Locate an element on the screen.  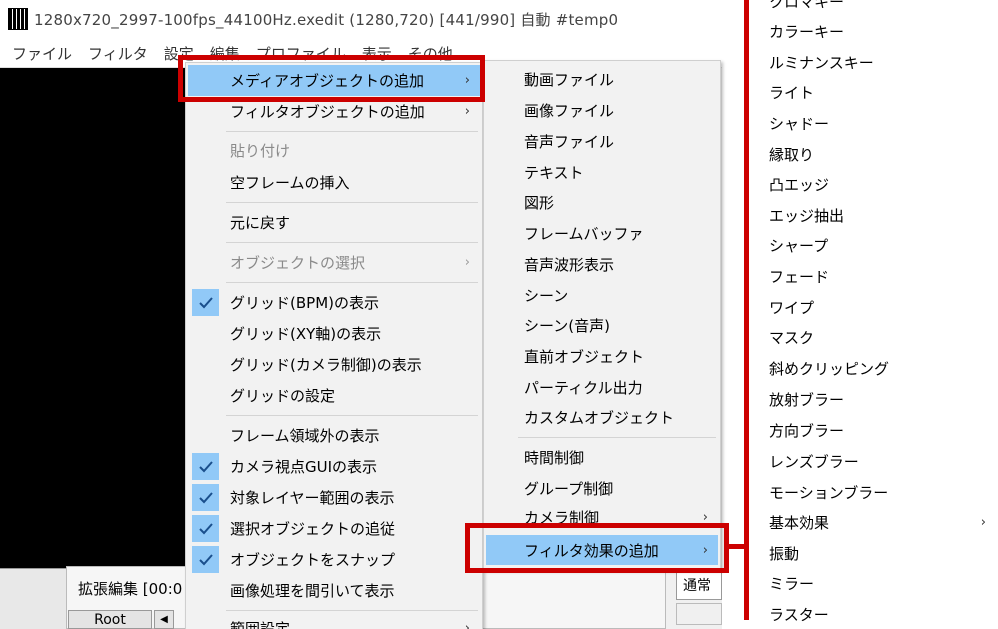
menu-item-camera-control: カメラ制御 › is located at coordinates (602, 517).